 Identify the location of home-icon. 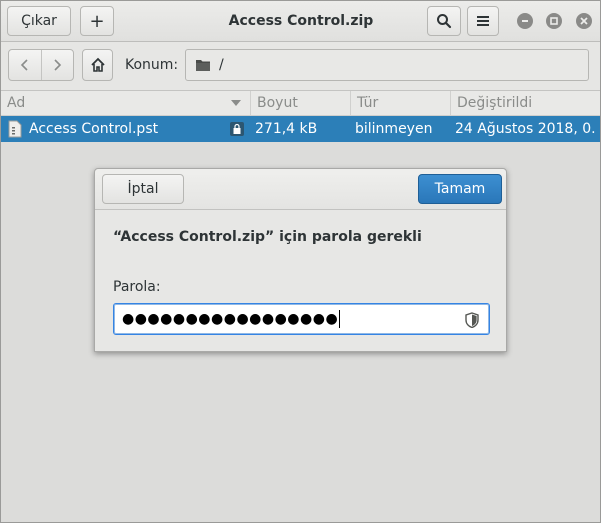
(97, 64).